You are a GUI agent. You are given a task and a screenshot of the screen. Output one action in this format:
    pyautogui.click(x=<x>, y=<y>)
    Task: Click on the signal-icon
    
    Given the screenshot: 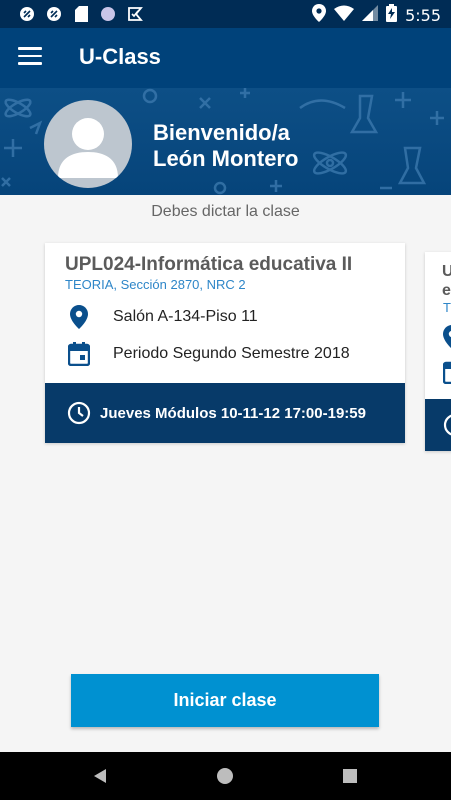 What is the action you would take?
    pyautogui.click(x=370, y=15)
    